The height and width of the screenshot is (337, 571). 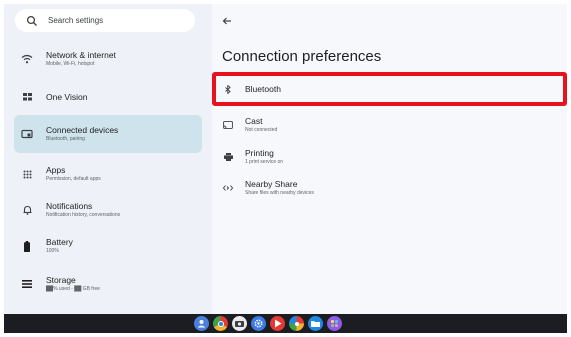 What do you see at coordinates (52, 251) in the screenshot?
I see `sidebar-item-subtitle: 100%` at bounding box center [52, 251].